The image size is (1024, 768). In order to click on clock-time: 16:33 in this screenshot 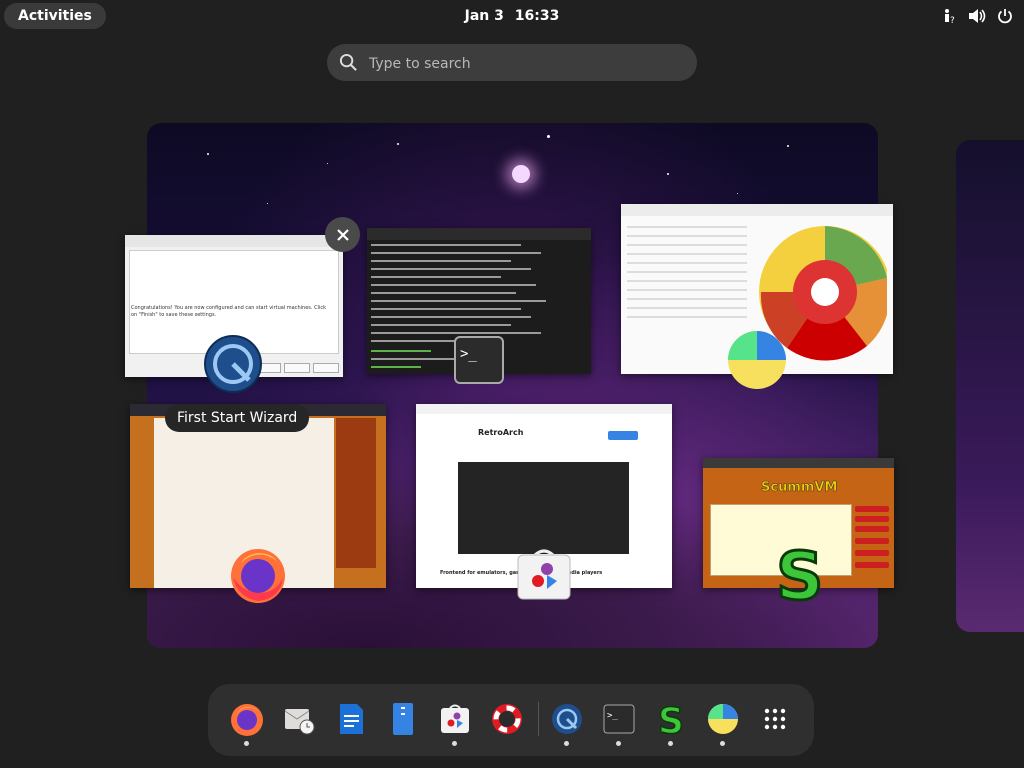, I will do `click(537, 16)`.